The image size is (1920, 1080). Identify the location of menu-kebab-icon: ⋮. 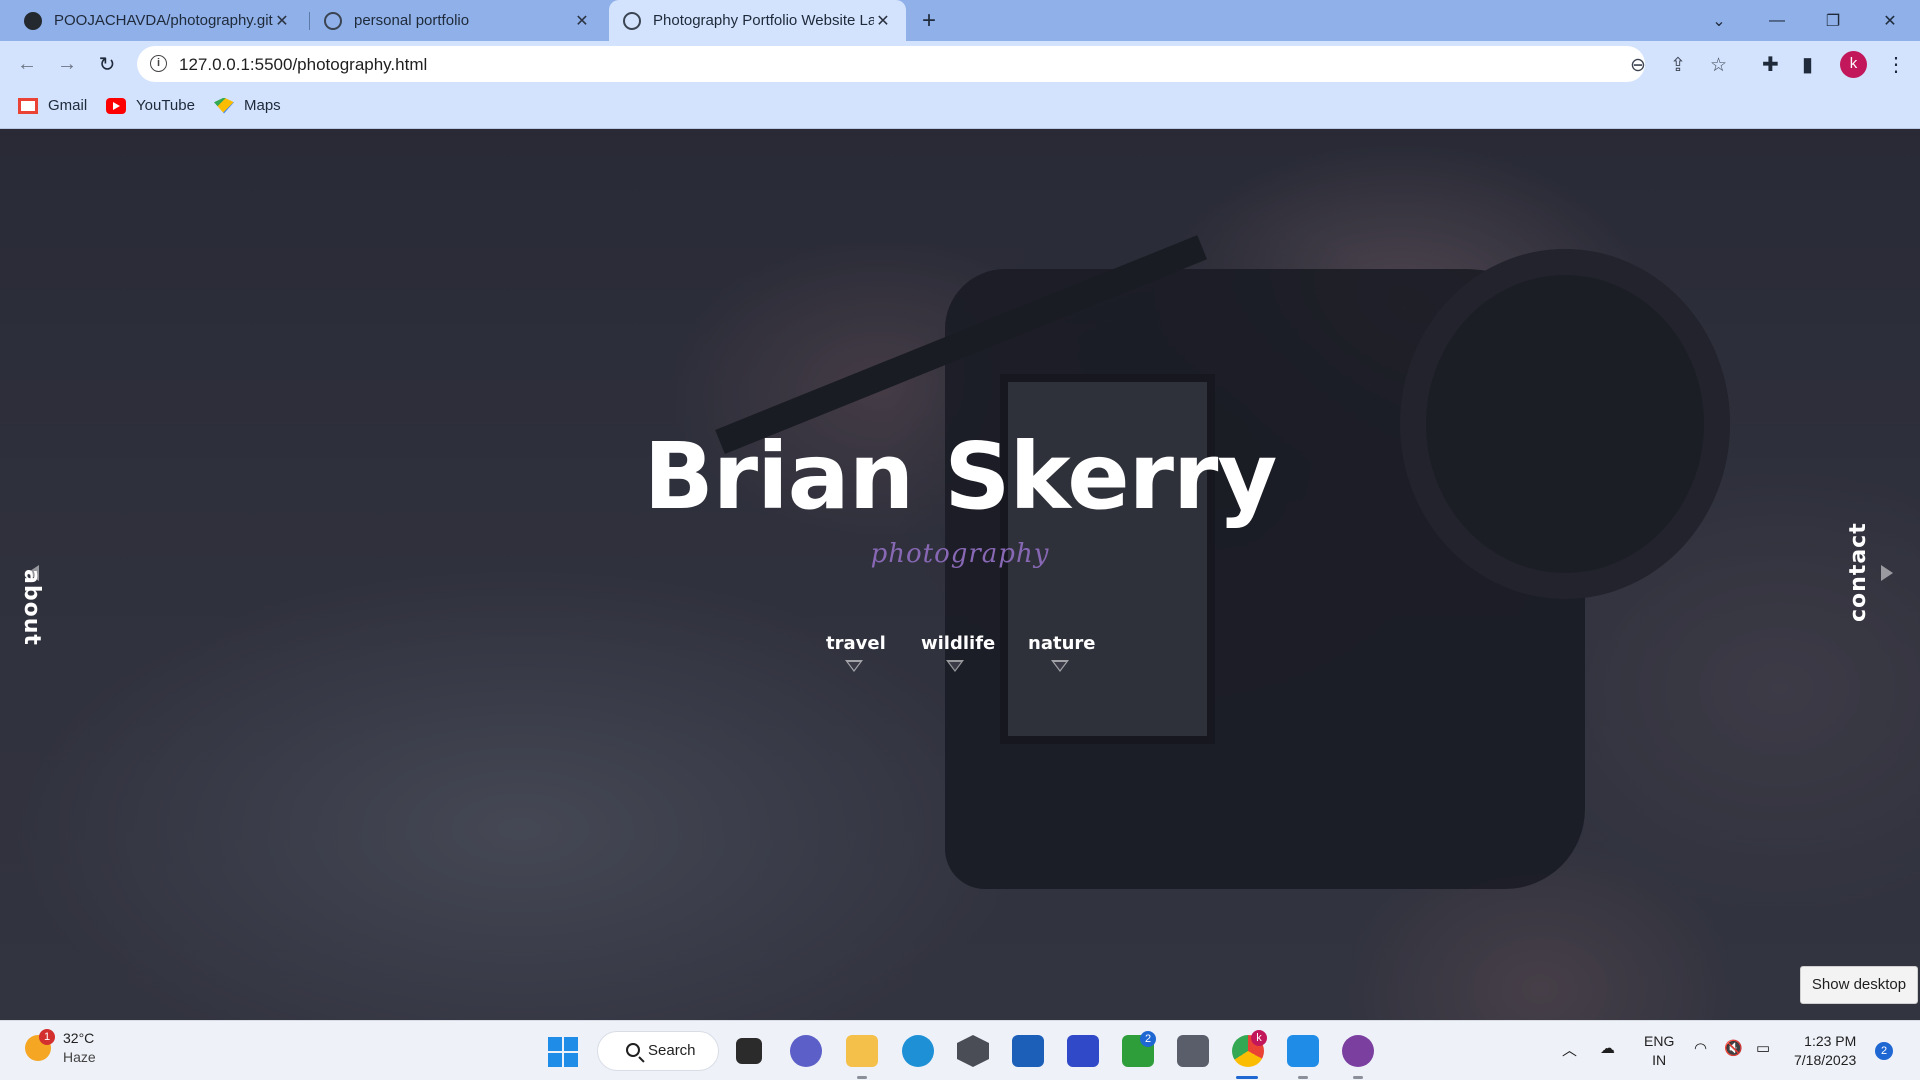
(1896, 64).